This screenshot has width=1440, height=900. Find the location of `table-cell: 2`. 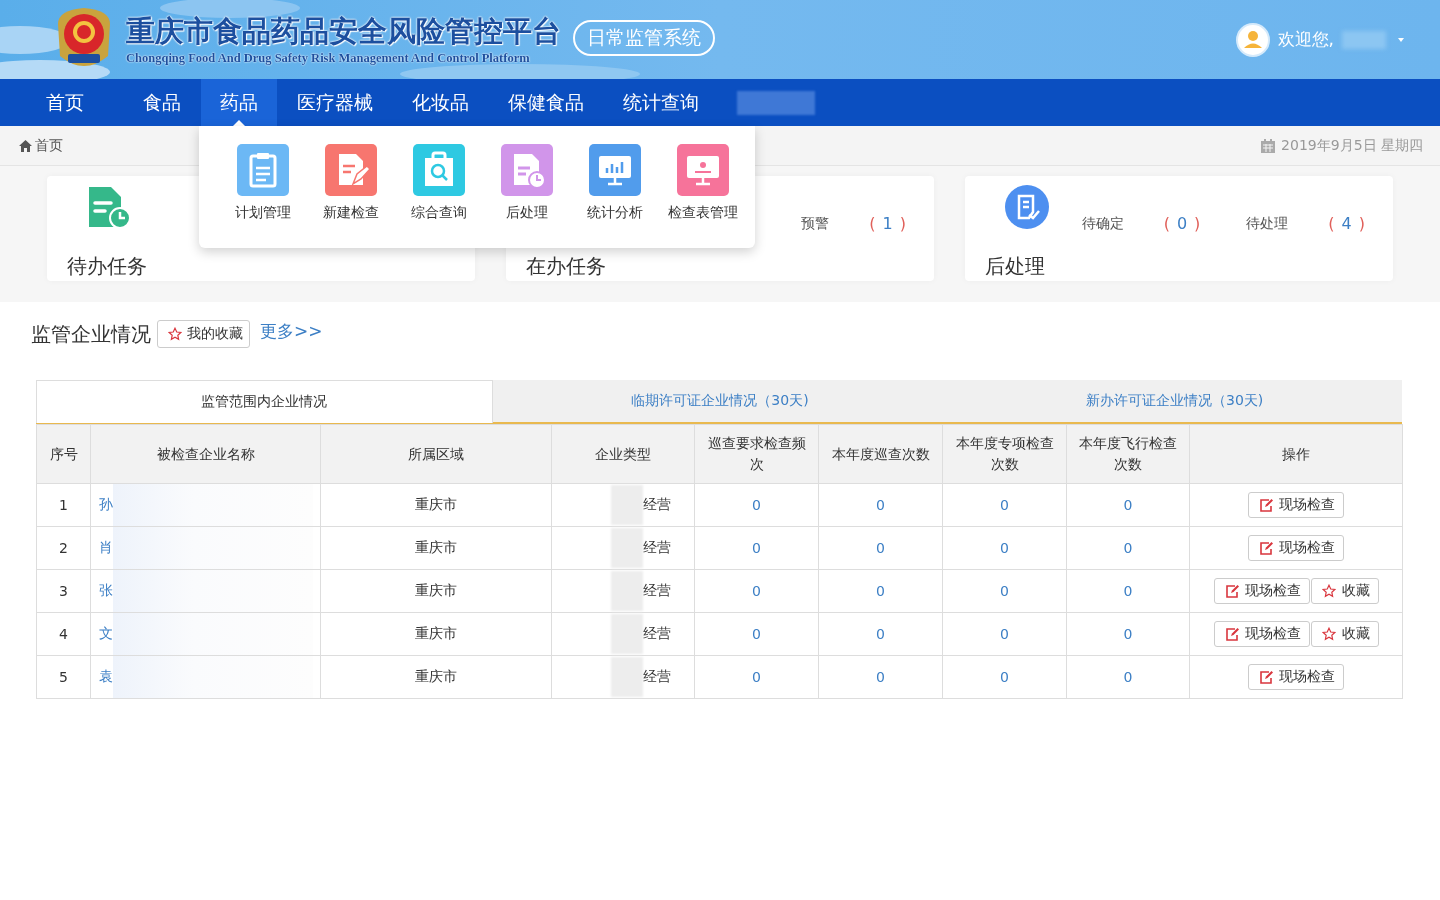

table-cell: 2 is located at coordinates (63, 548).